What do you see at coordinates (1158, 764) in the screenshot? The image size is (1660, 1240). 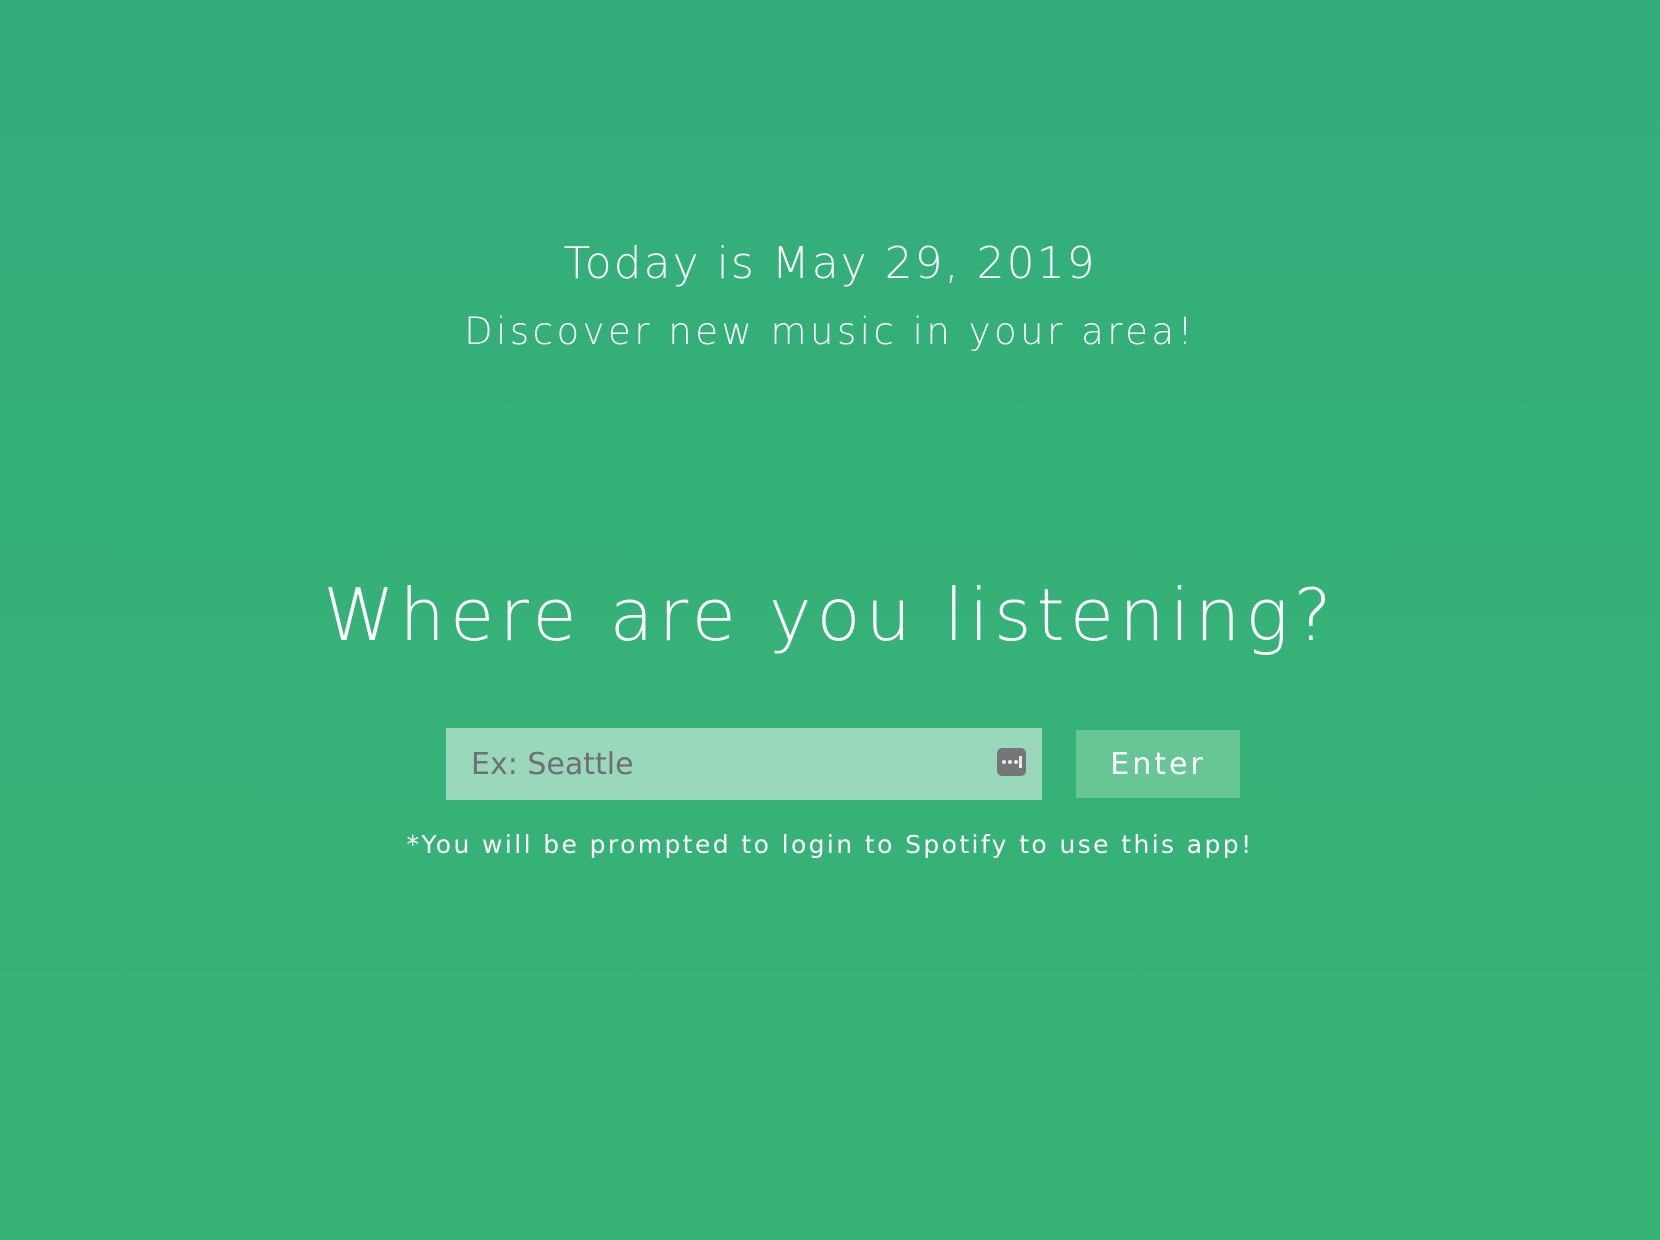 I see `enter-button: Enter` at bounding box center [1158, 764].